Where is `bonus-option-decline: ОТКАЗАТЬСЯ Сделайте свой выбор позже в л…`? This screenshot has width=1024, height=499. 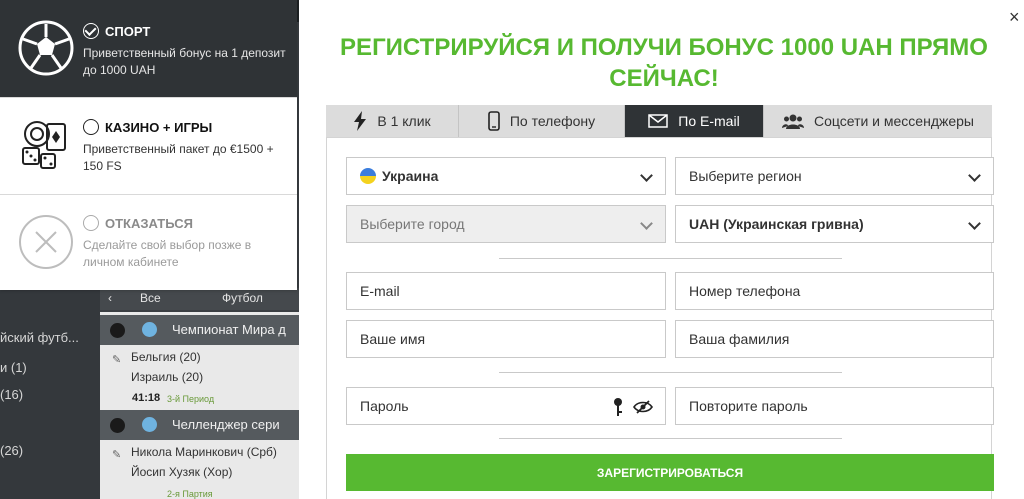
bonus-option-decline: ОТКАЗАТЬСЯ Сделайте свой выбор позже в л… is located at coordinates (148, 242).